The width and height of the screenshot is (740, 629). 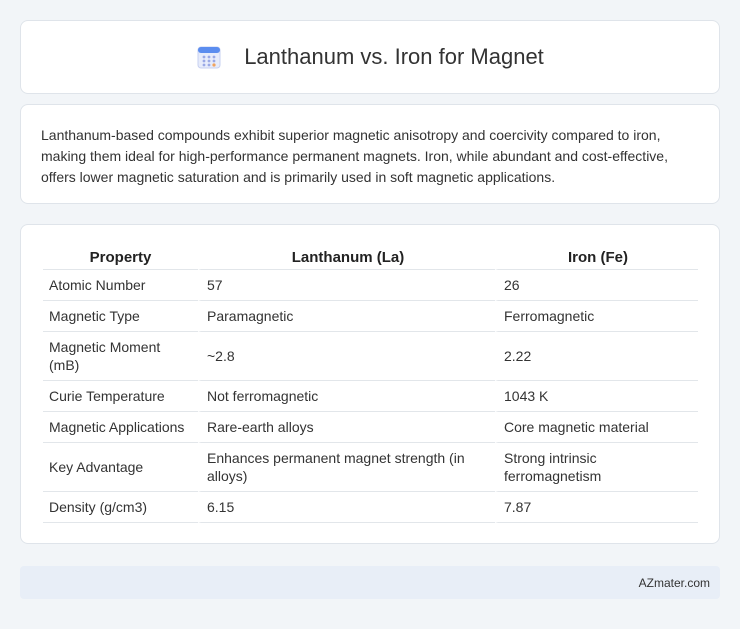 What do you see at coordinates (120, 507) in the screenshot?
I see `cell-property: Density (g/cm3)` at bounding box center [120, 507].